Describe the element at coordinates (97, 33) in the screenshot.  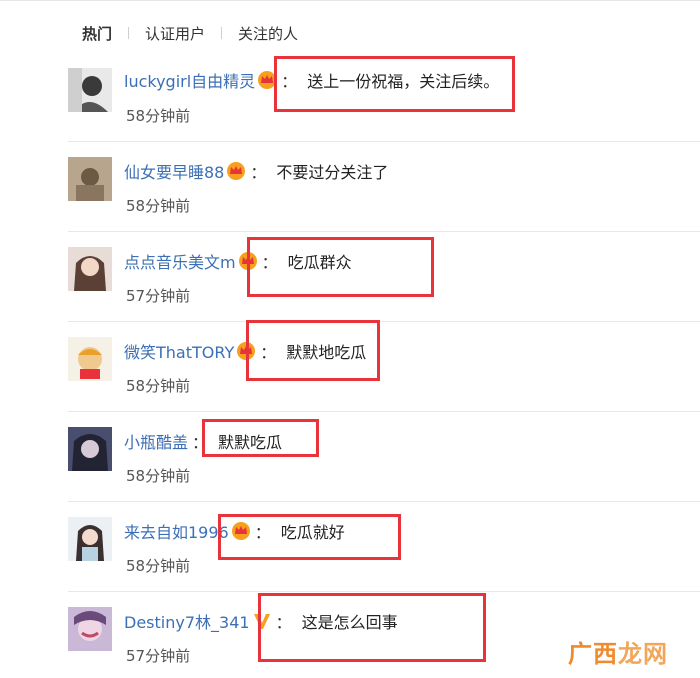
I see `tab-hot: 热门` at that location.